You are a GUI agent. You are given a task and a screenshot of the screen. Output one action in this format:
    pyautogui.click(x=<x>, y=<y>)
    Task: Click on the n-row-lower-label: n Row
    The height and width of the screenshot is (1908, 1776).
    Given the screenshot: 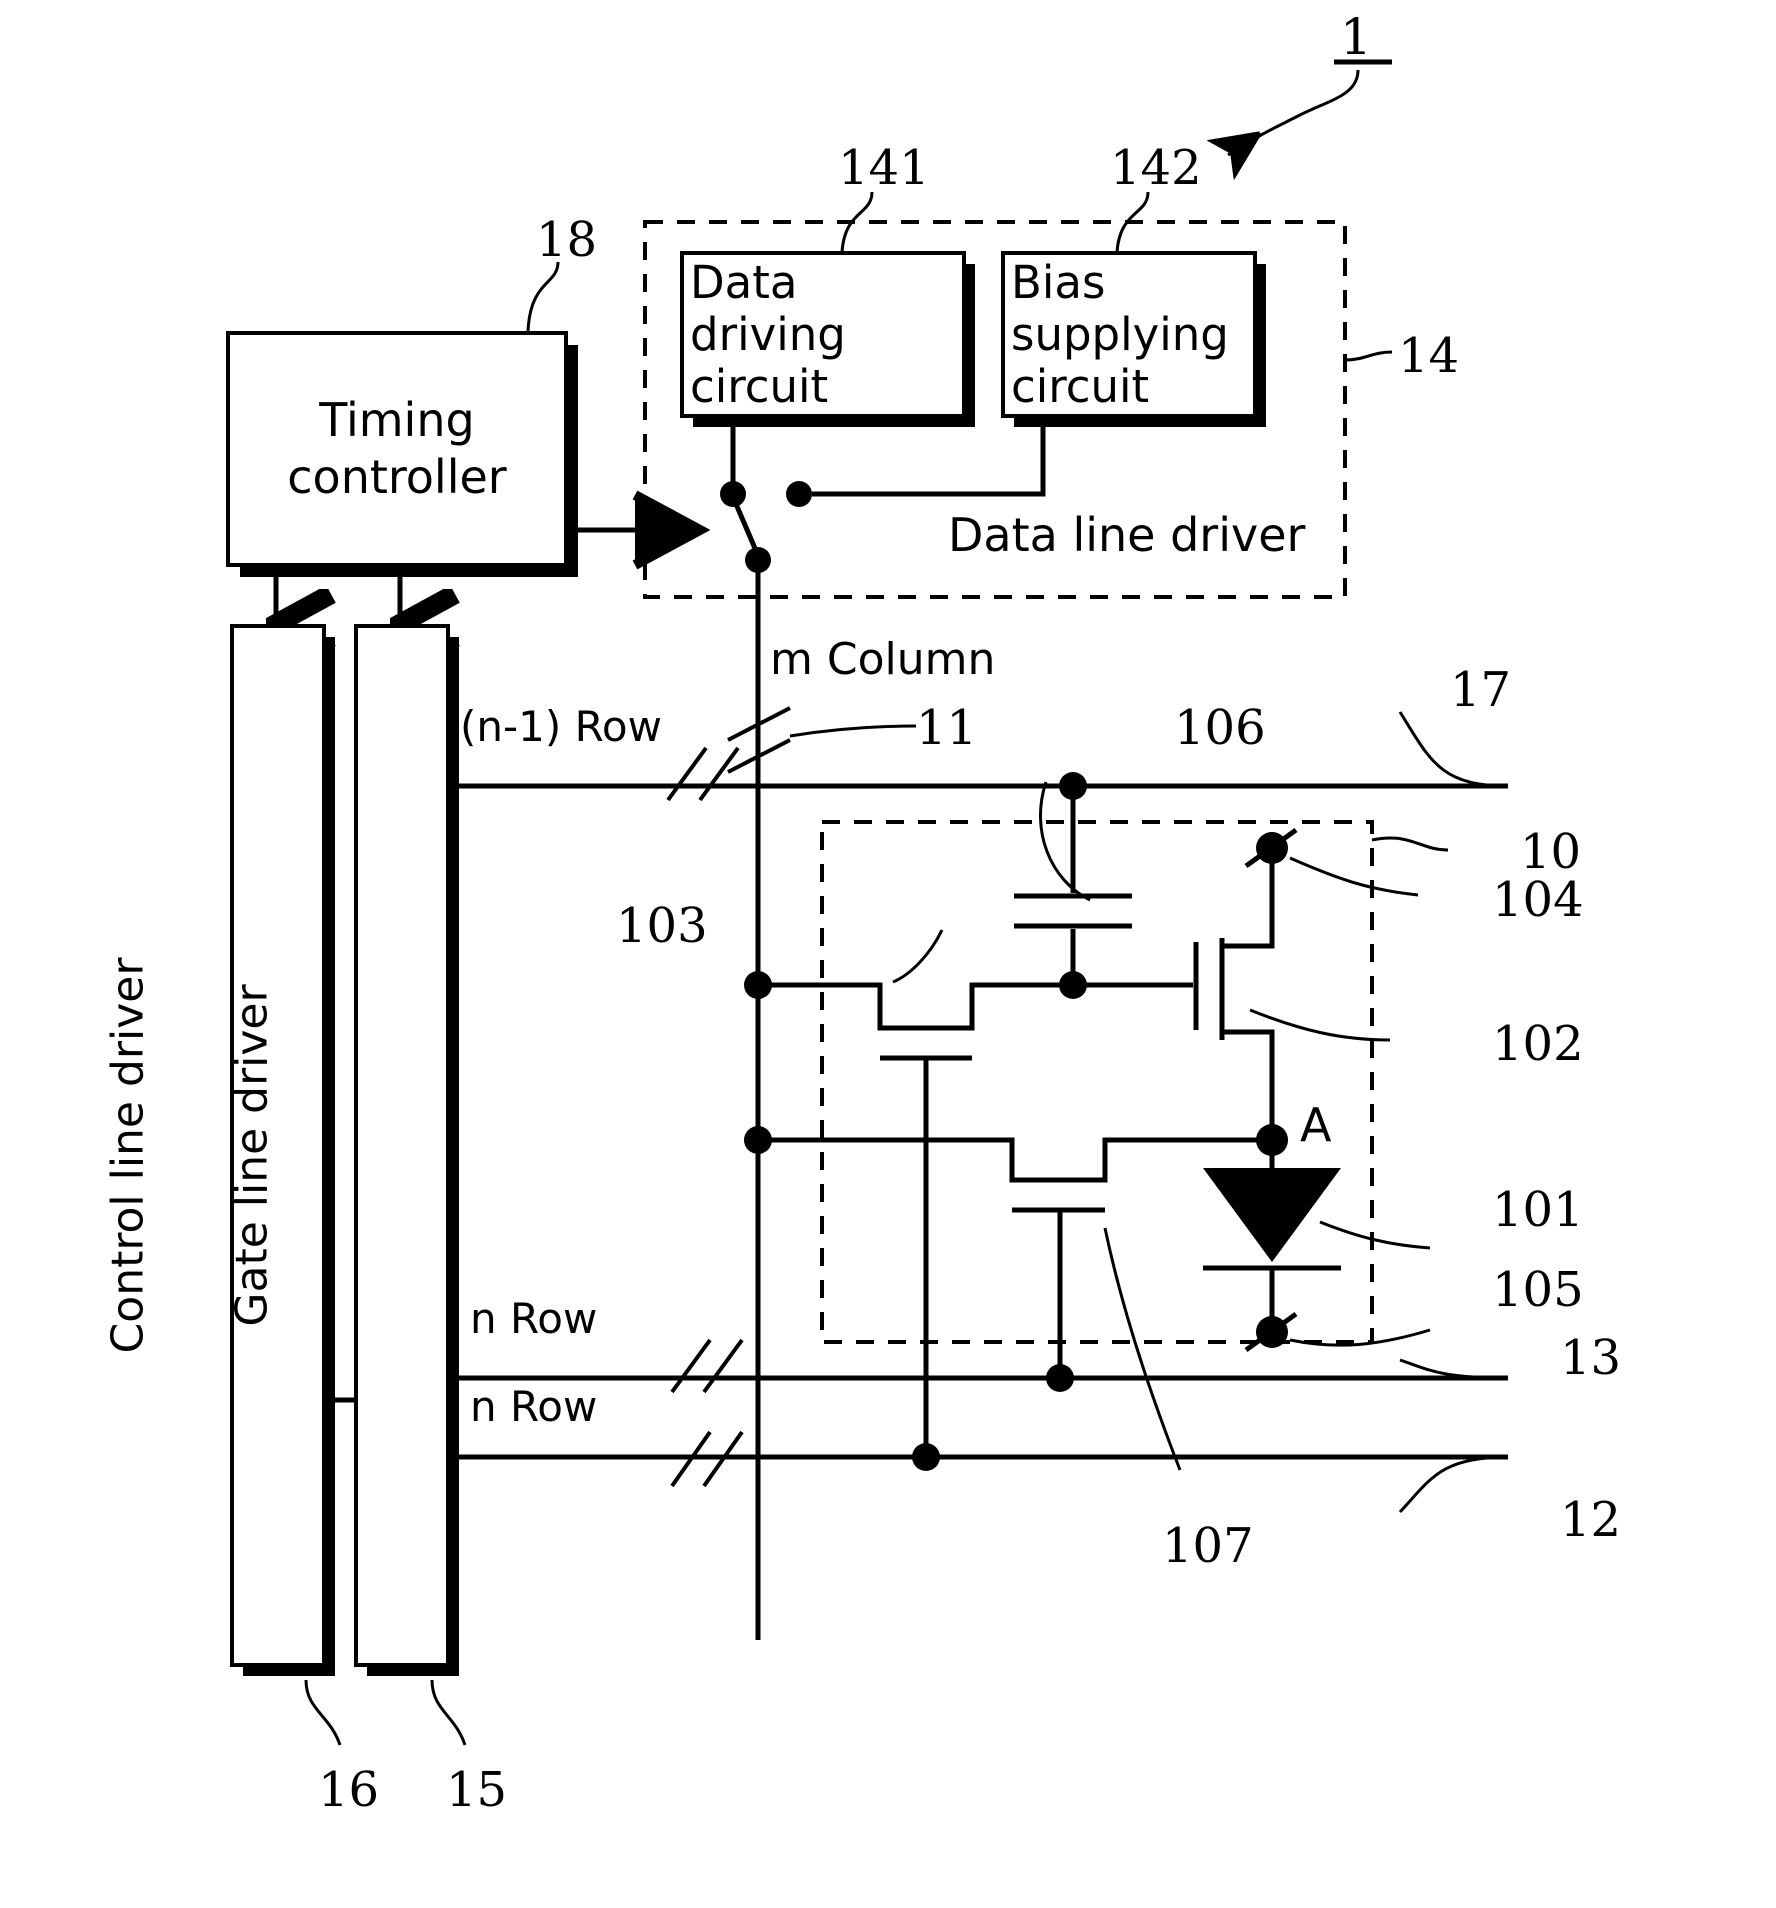 What is the action you would take?
    pyautogui.click(x=534, y=1406)
    